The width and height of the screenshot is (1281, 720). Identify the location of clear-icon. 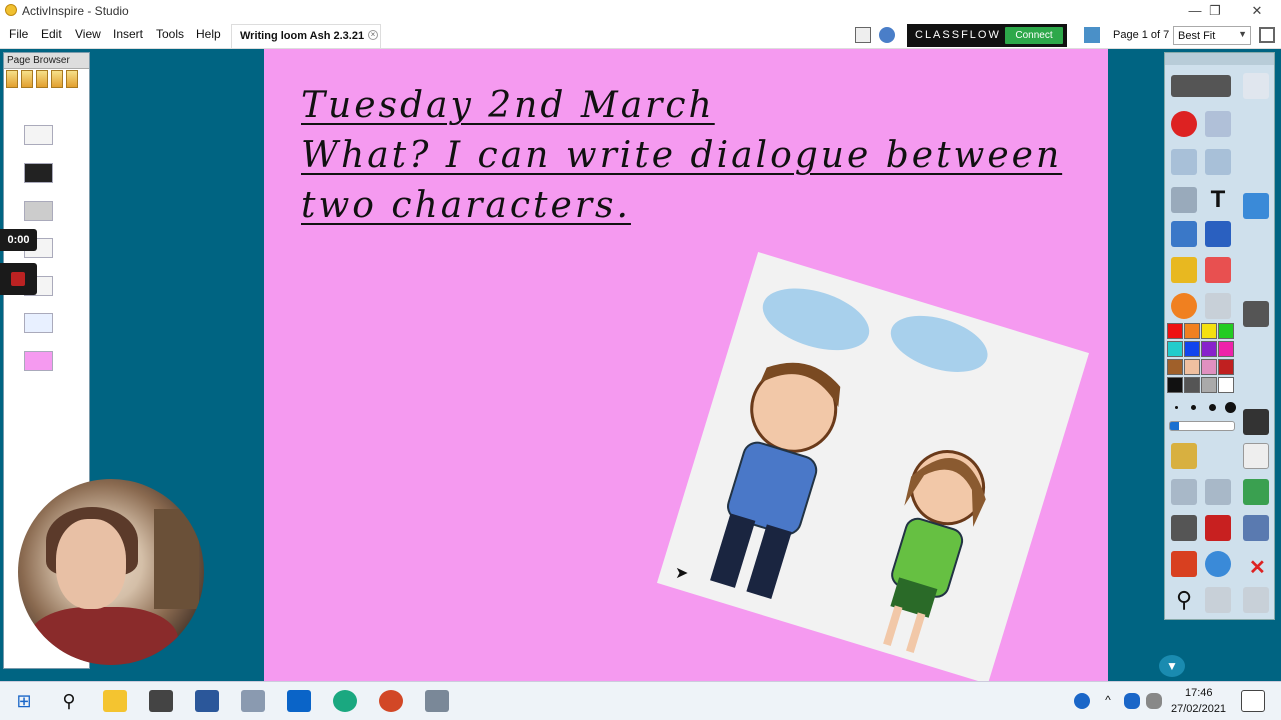
(1256, 206).